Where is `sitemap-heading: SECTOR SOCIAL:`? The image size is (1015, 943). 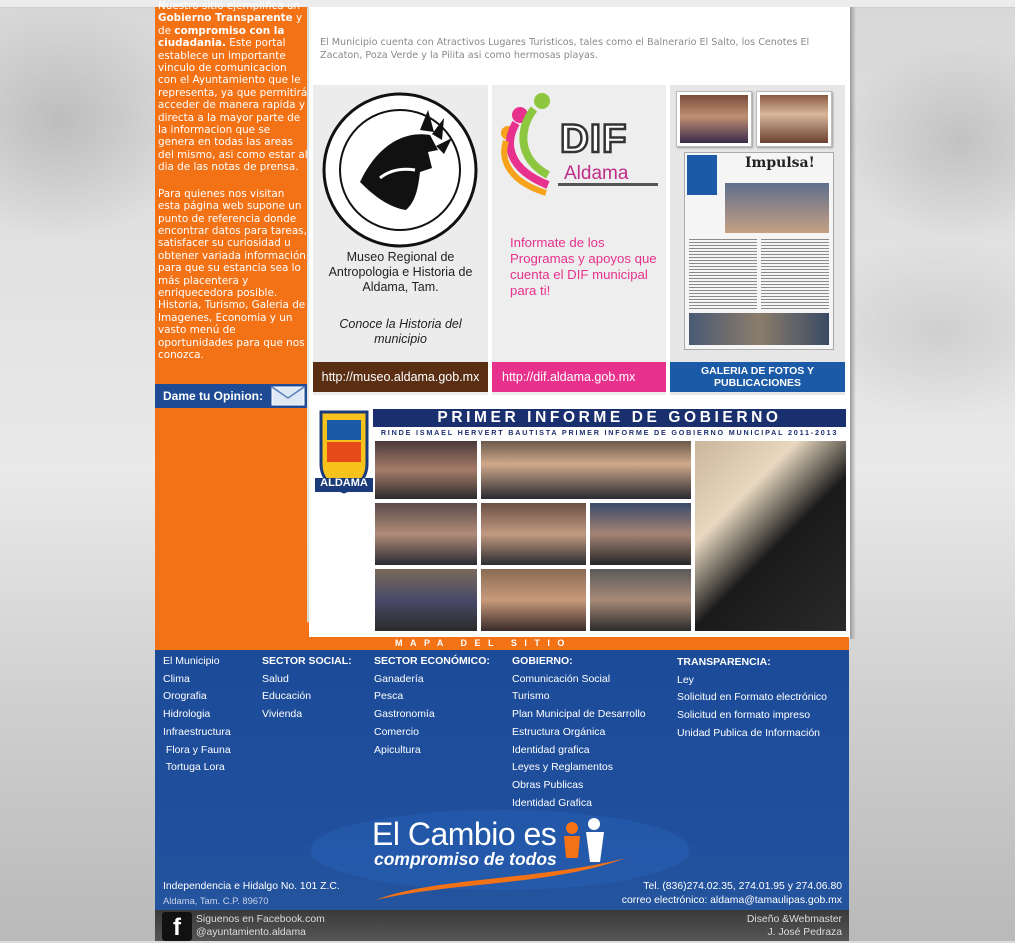 sitemap-heading: SECTOR SOCIAL: is located at coordinates (307, 661).